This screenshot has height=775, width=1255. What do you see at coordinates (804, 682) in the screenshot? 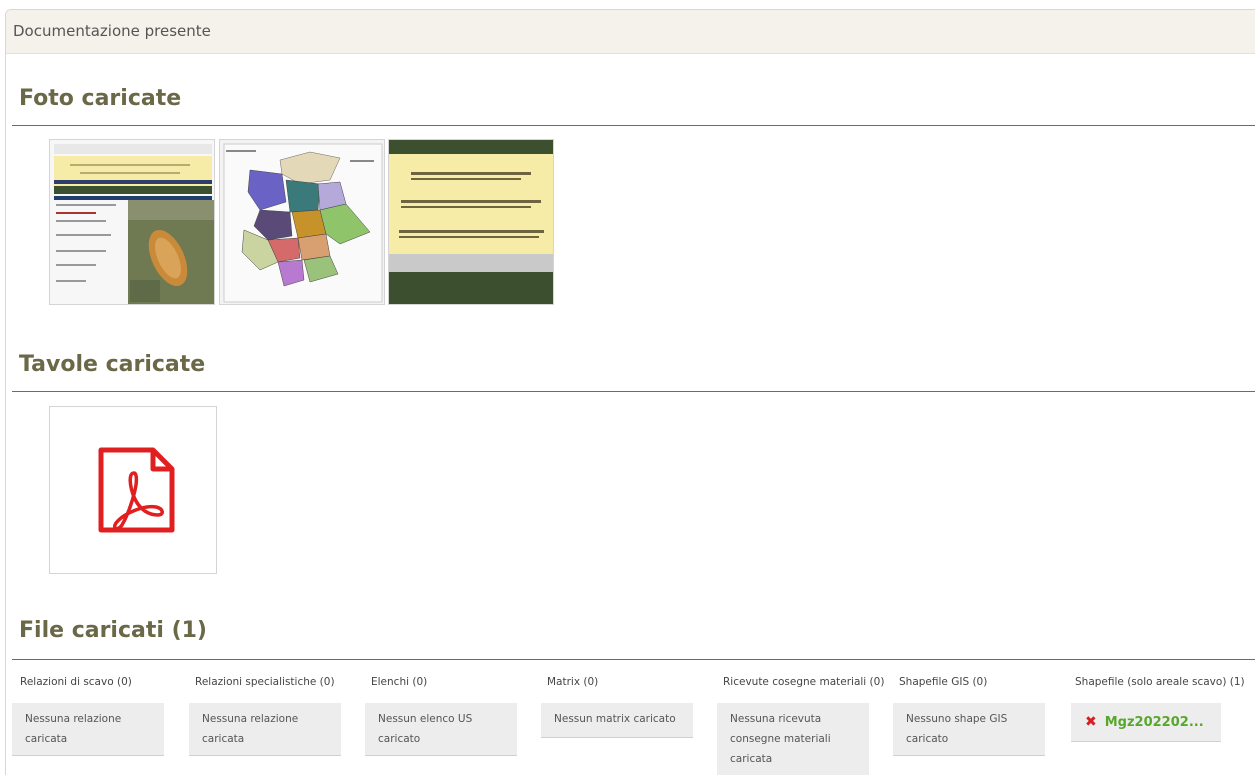
I see `column-title: Ricevute cosegne materiali (0)` at bounding box center [804, 682].